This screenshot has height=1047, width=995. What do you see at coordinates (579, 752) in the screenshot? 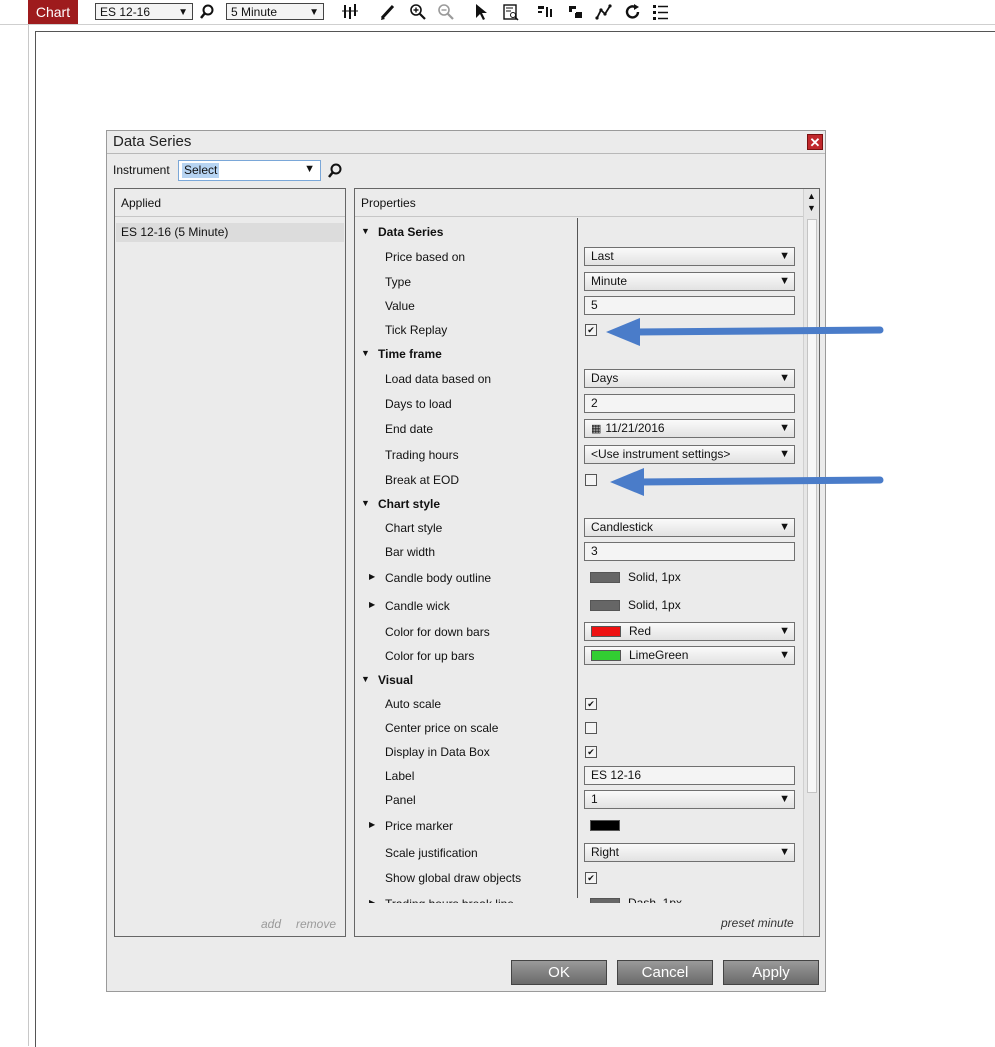
I see `property-row: Display in Data Box ✔` at bounding box center [579, 752].